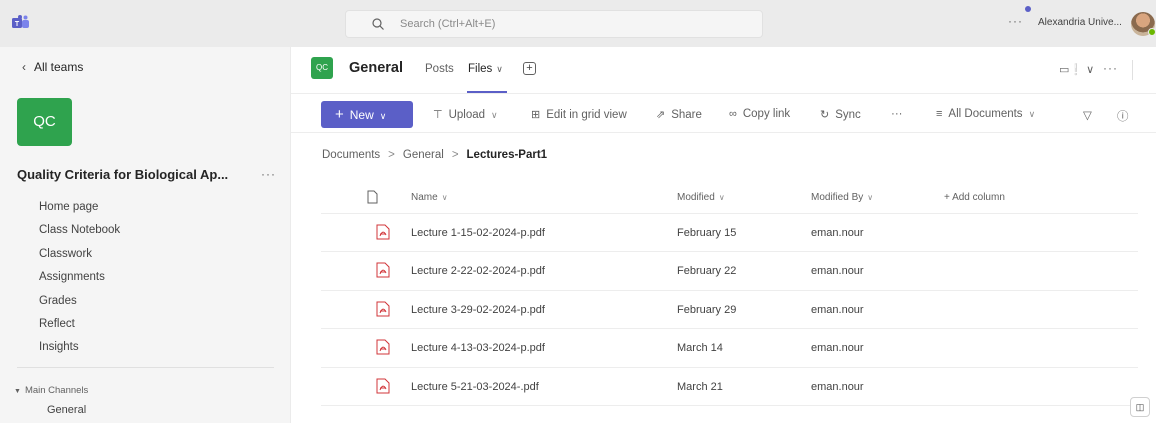 The width and height of the screenshot is (1156, 423). What do you see at coordinates (79, 306) in the screenshot?
I see `sidebar-item-grades: Grades` at bounding box center [79, 306].